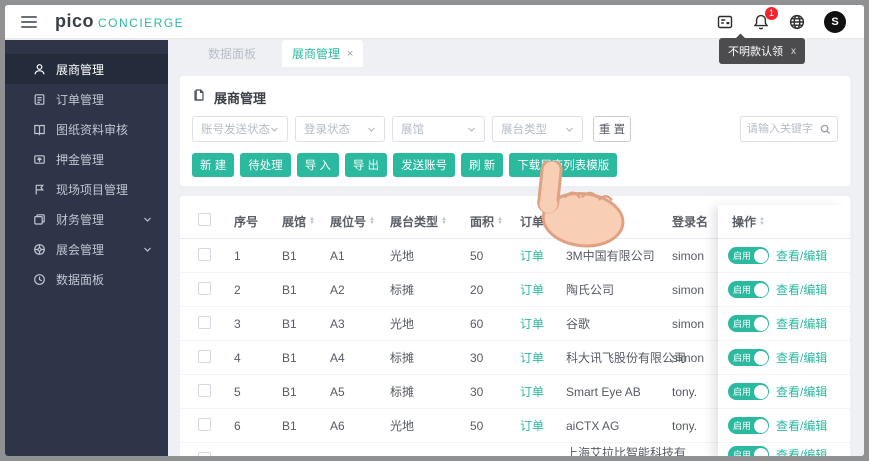  What do you see at coordinates (80, 159) in the screenshot?
I see `sidebar-item-label: 押金管理` at bounding box center [80, 159].